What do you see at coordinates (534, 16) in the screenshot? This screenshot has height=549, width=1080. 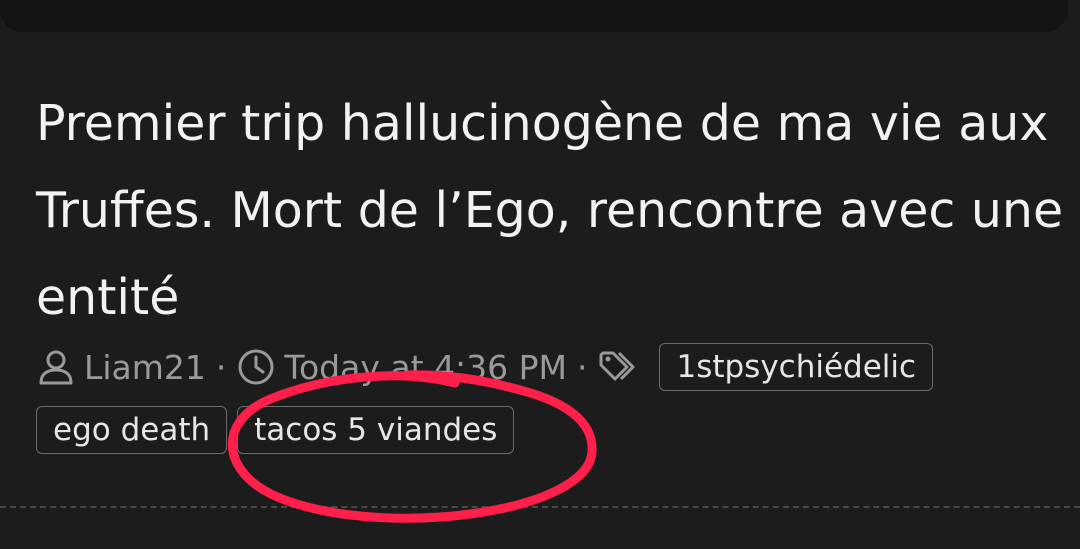 I see `previous-thread-card` at bounding box center [534, 16].